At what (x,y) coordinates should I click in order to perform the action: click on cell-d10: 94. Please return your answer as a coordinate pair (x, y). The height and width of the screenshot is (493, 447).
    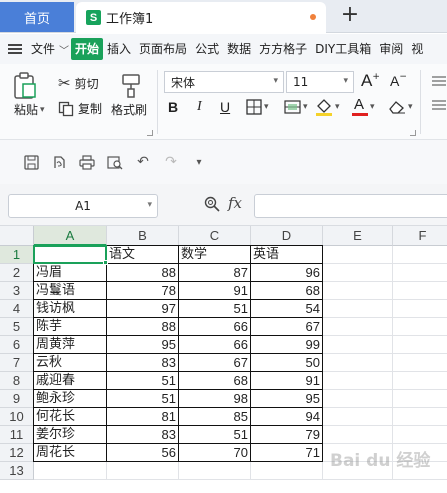
    Looking at the image, I should click on (287, 417).